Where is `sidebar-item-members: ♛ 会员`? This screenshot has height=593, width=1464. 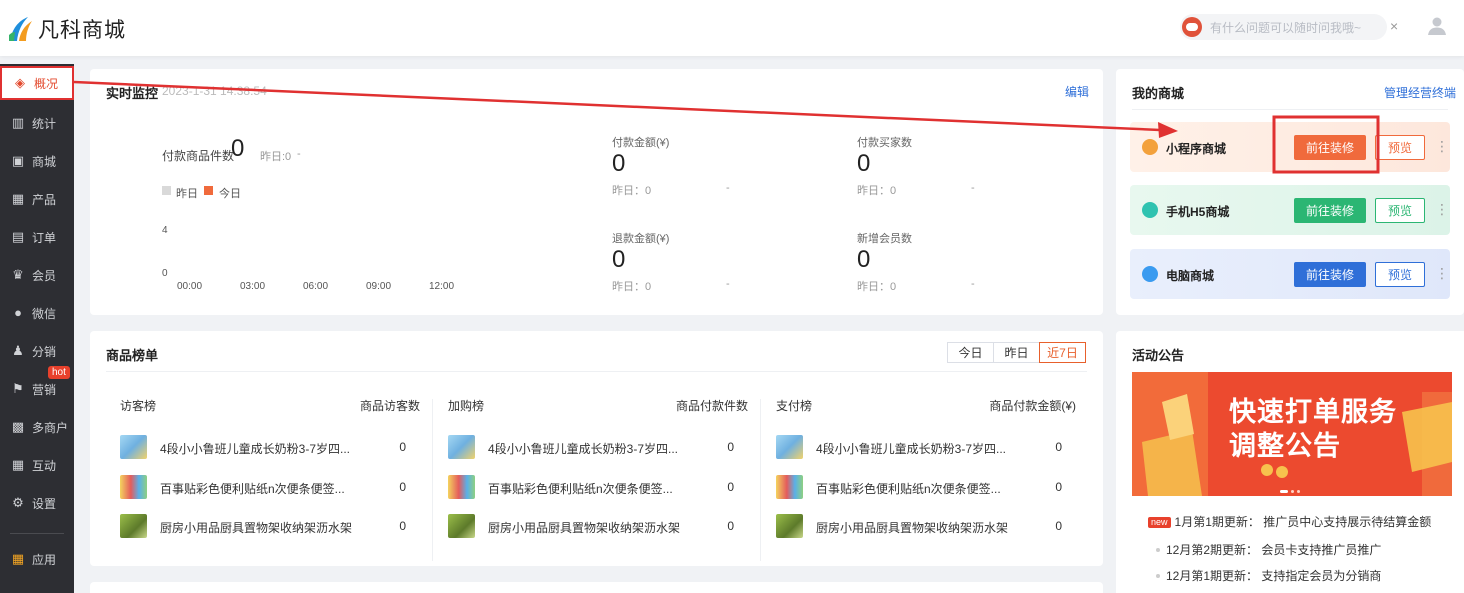
sidebar-item-members: ♛ 会员 is located at coordinates (37, 275).